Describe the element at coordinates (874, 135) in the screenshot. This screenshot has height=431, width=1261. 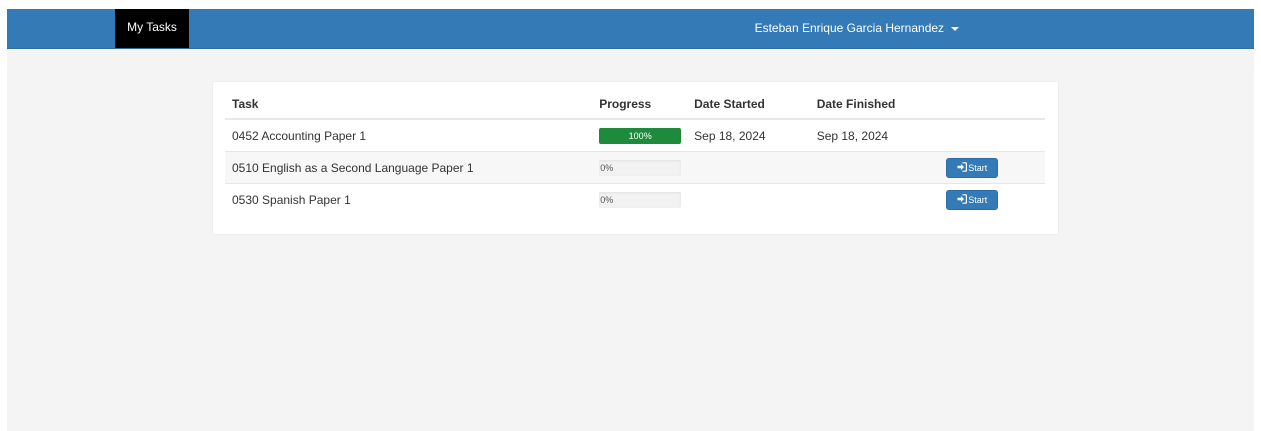
I see `date-finished: Sep 18, 2024` at that location.